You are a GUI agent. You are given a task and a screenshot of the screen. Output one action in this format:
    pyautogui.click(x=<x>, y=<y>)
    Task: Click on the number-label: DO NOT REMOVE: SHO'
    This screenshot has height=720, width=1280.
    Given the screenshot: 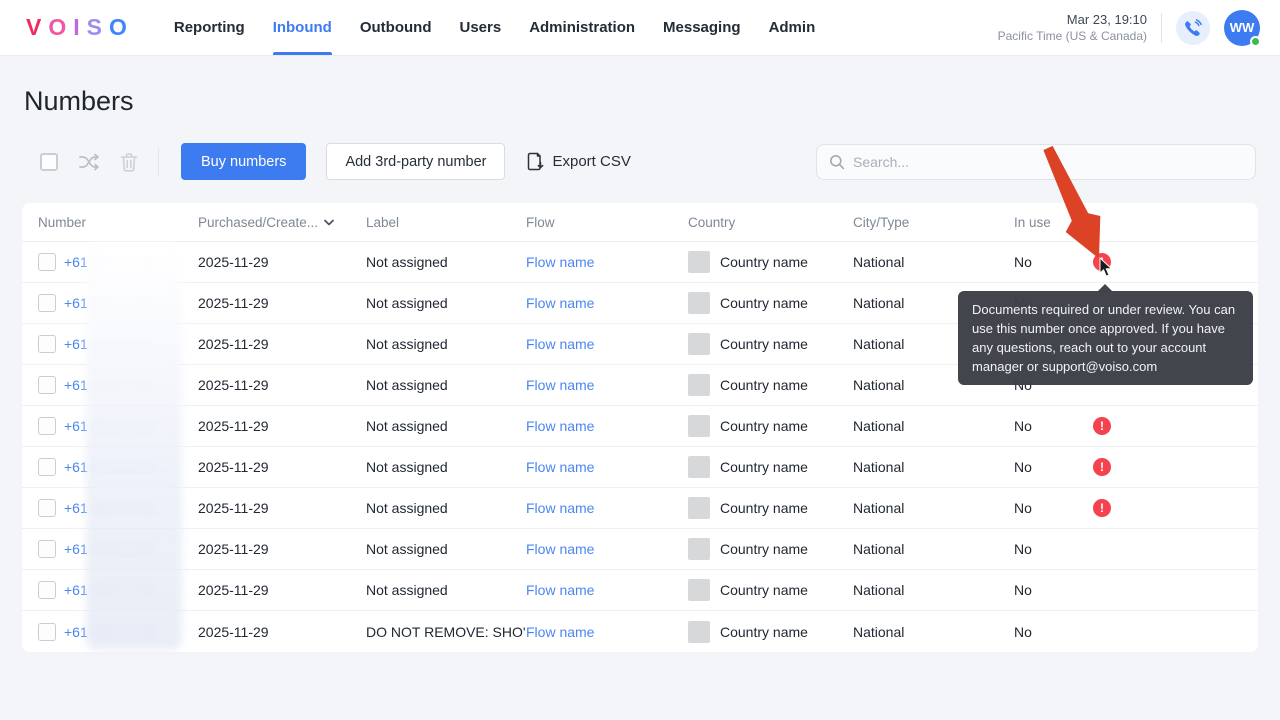 What is the action you would take?
    pyautogui.click(x=446, y=631)
    